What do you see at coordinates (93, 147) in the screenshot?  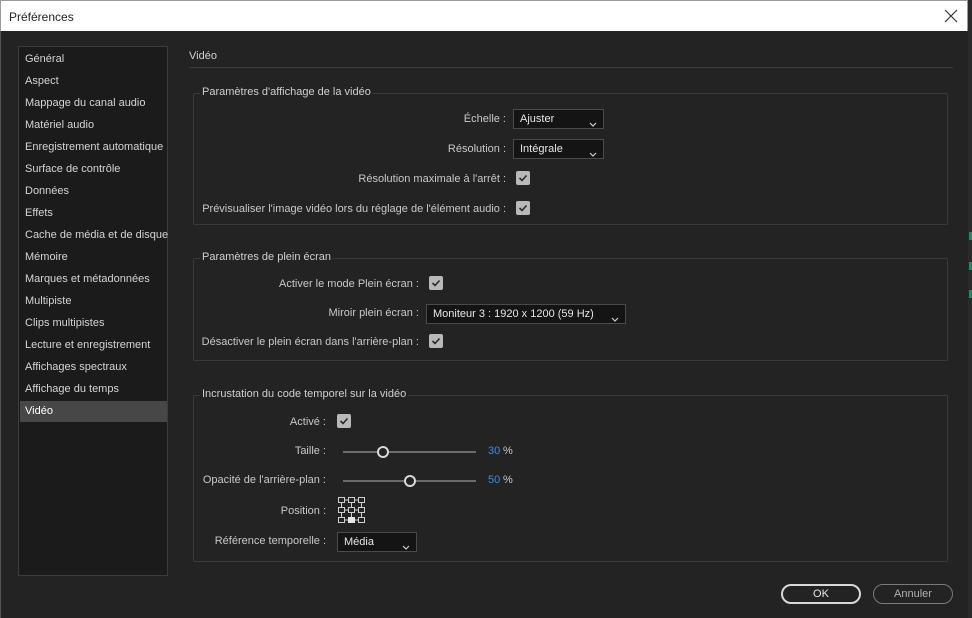 I see `sidebar-item-auto-save: Enregistrement automatique` at bounding box center [93, 147].